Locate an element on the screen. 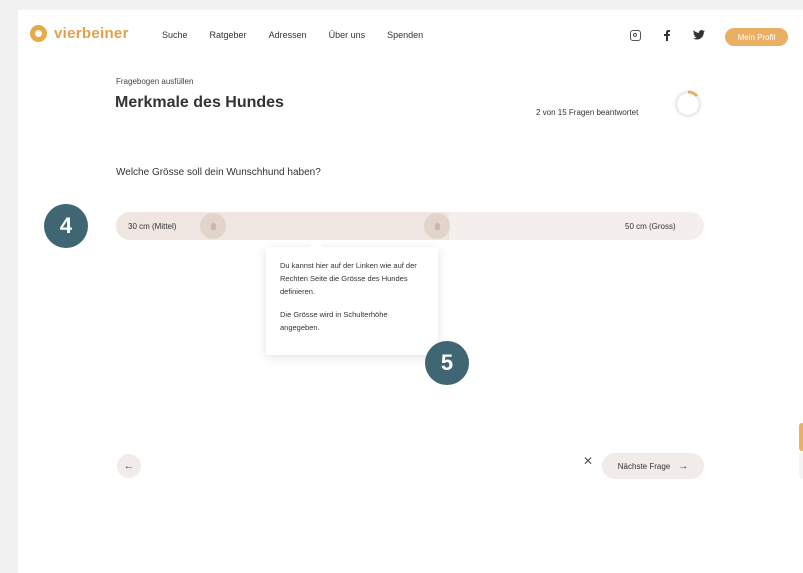 The image size is (803, 573). nav-item-adressen: Adressen is located at coordinates (288, 35).